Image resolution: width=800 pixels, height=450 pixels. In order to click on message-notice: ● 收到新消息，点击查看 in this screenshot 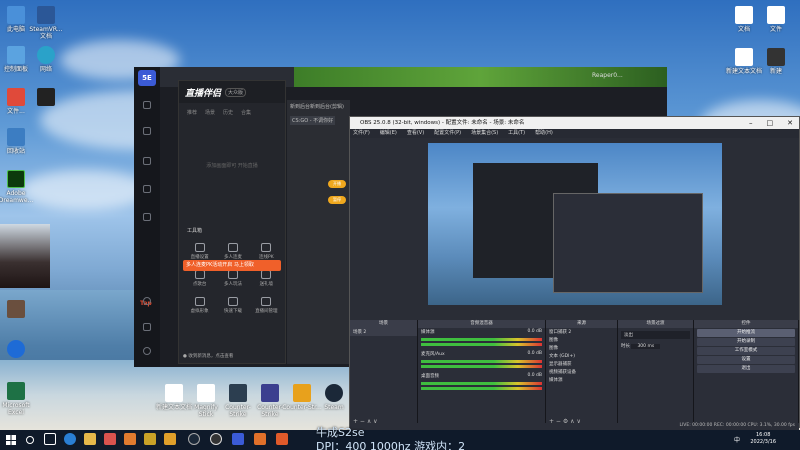, I will do `click(208, 356)`.